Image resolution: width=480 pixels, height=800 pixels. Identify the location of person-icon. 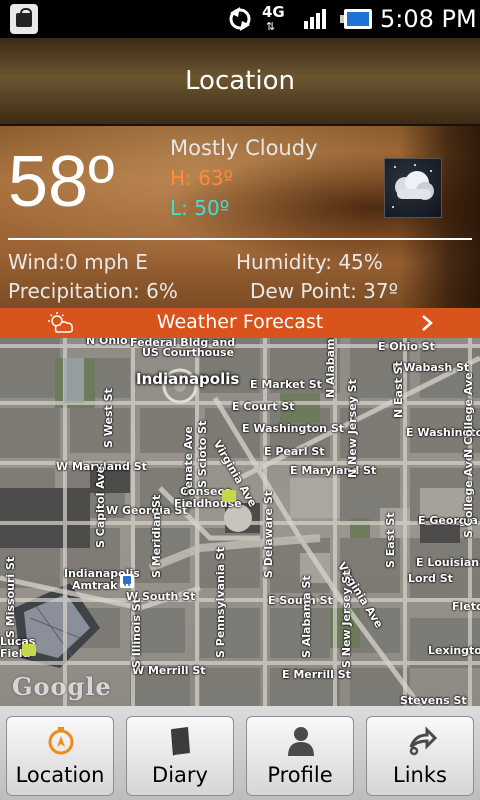
(301, 741).